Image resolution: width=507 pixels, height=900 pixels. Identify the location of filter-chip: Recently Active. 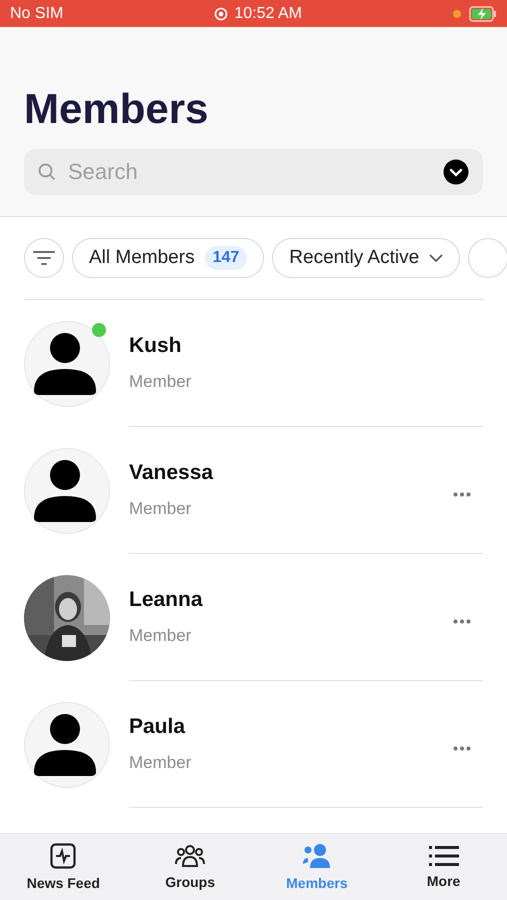
(366, 258).